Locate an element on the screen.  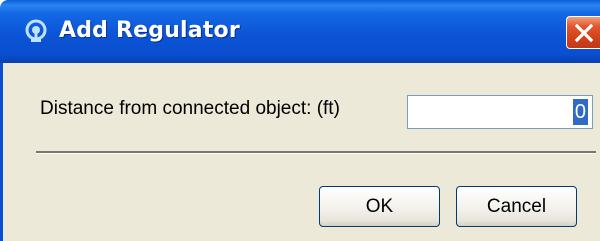
ok-button: OK is located at coordinates (379, 206).